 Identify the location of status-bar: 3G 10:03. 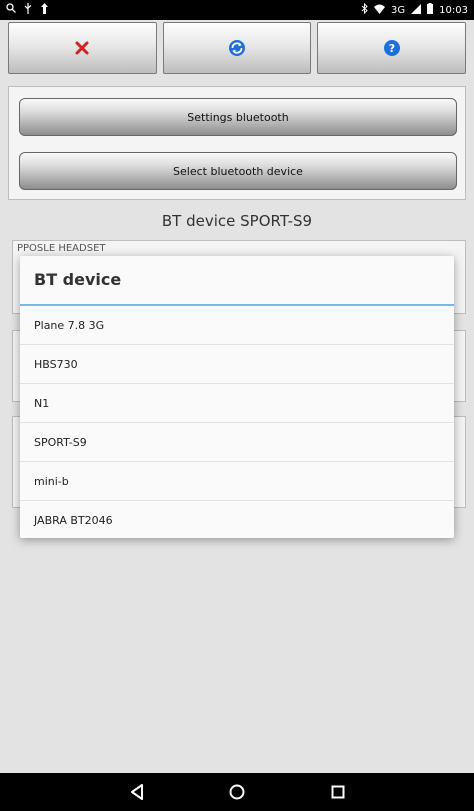
(237, 10).